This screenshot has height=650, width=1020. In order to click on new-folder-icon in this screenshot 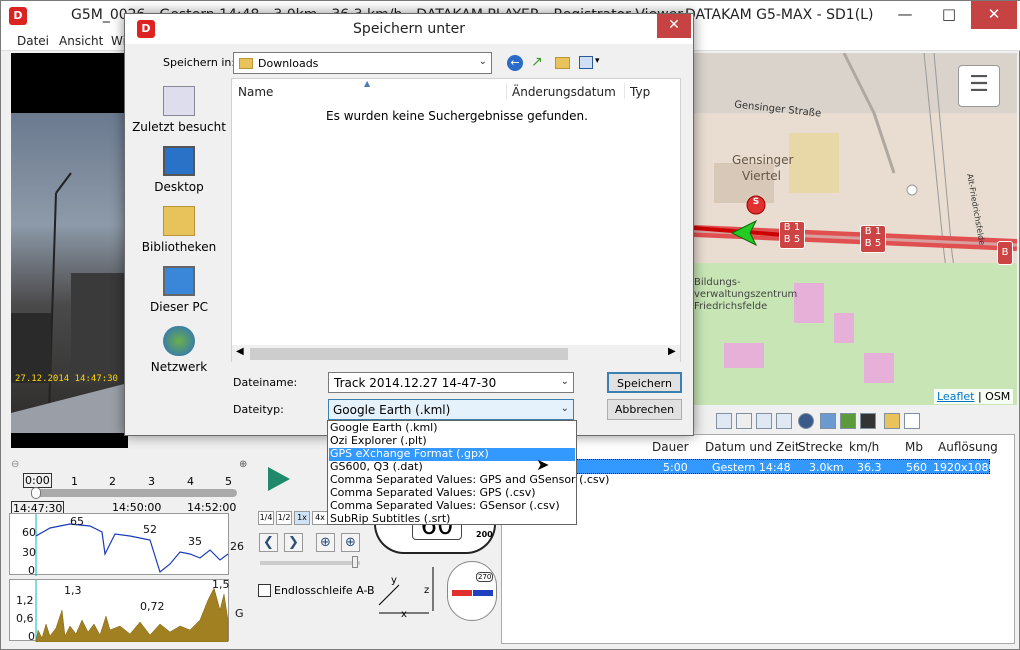, I will do `click(562, 63)`.